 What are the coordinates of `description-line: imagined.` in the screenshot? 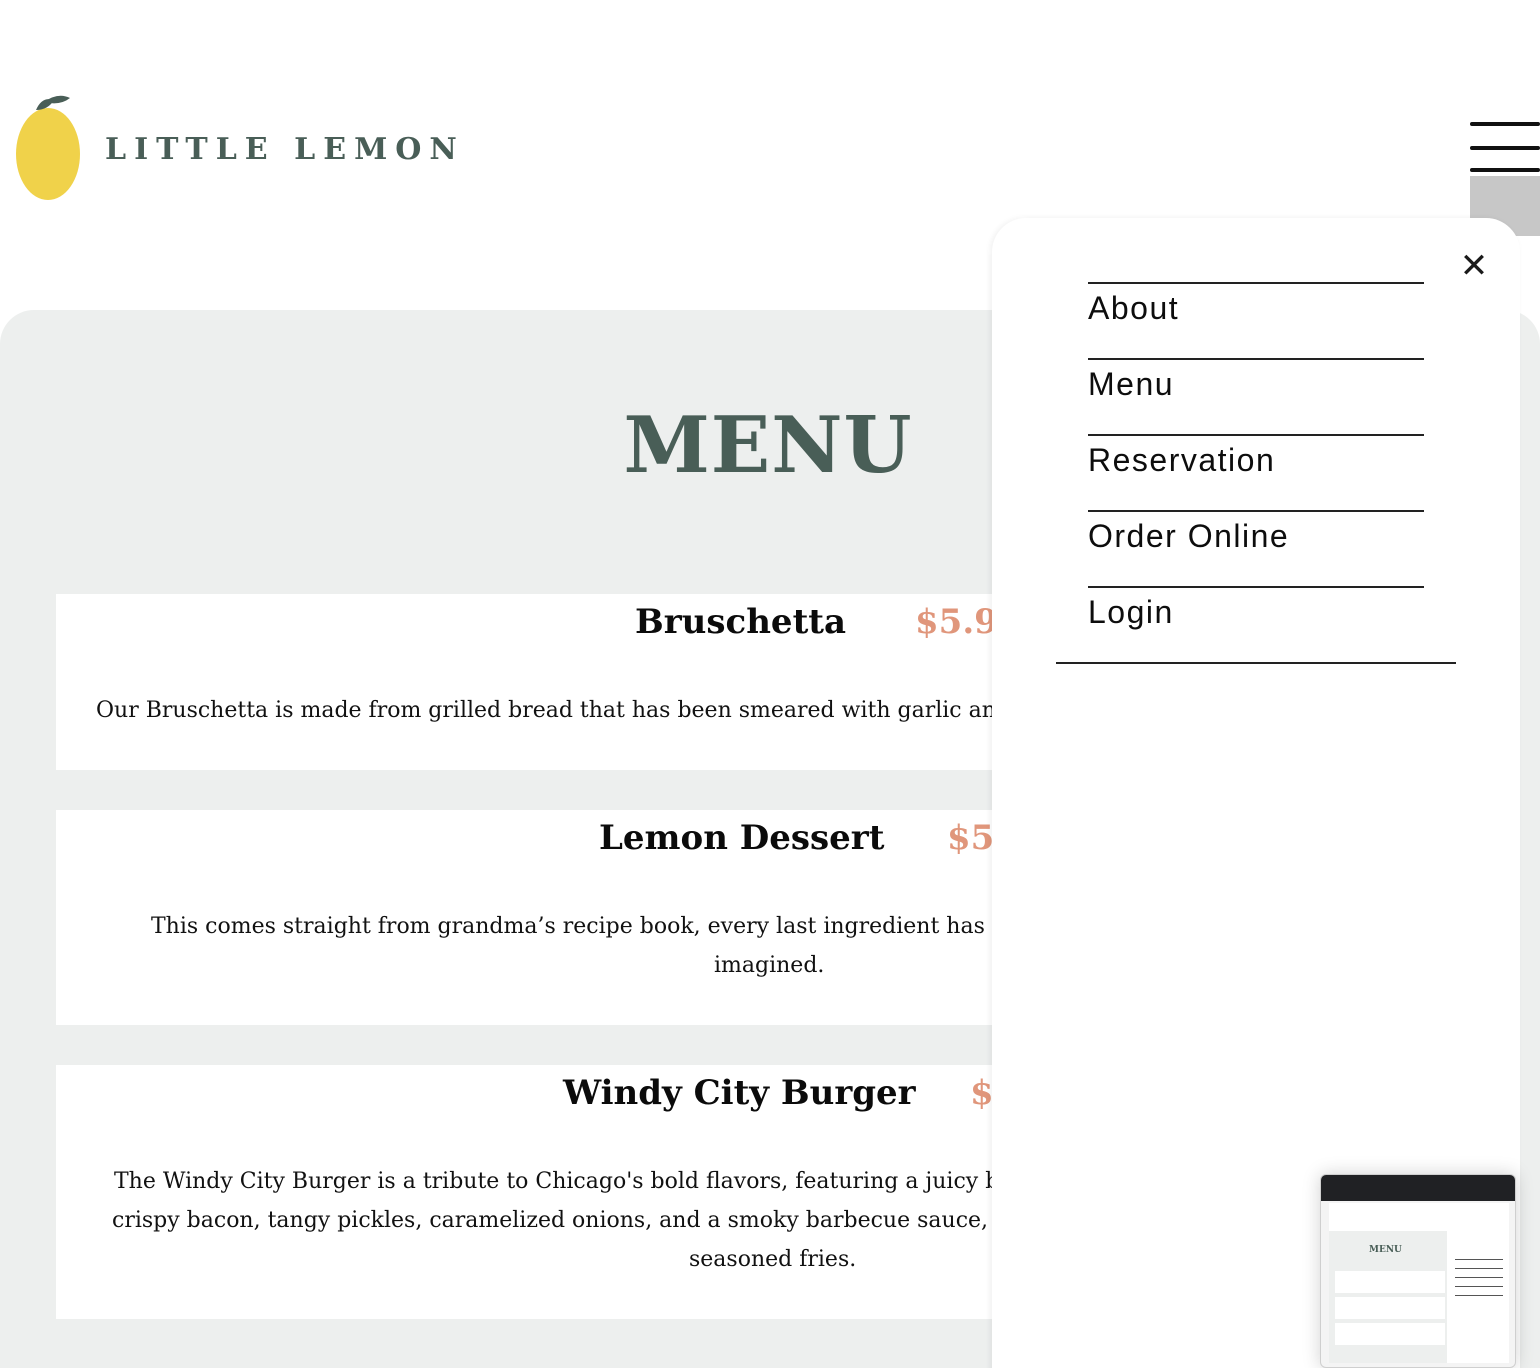 It's located at (769, 965).